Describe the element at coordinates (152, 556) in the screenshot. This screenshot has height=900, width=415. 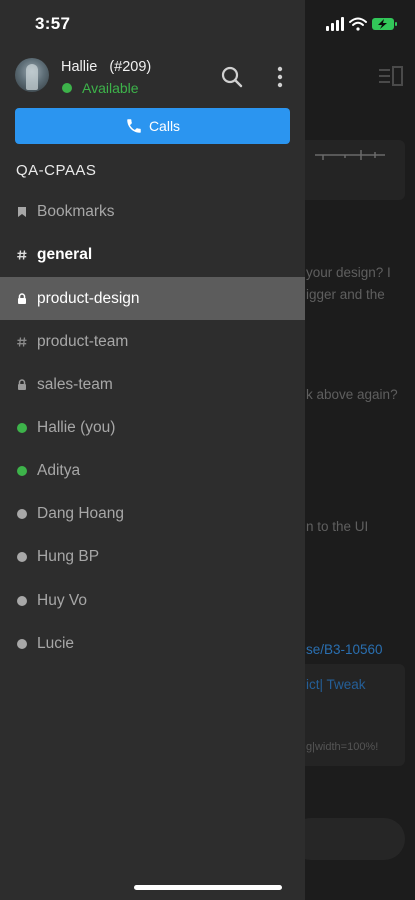
I see `sidebar-item-hung-bp: Hung BP` at that location.